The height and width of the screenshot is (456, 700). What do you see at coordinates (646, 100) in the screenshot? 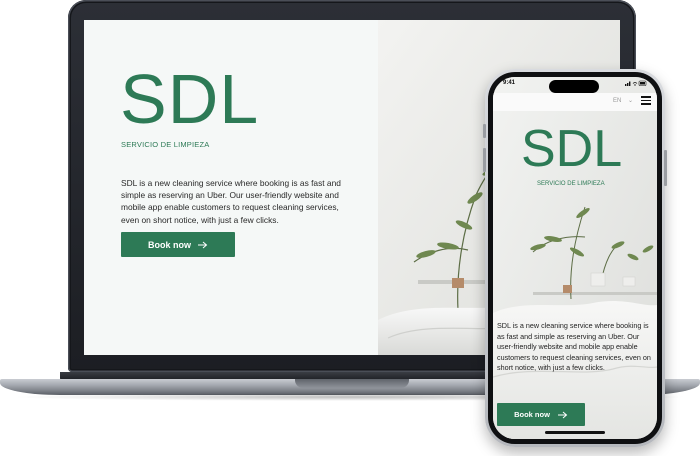
I see `hamburger-menu-icon` at bounding box center [646, 100].